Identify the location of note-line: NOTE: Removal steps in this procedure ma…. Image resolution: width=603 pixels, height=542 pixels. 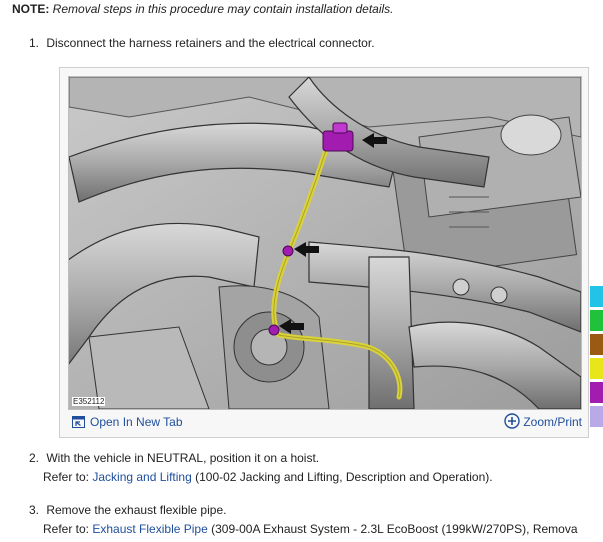
(203, 9).